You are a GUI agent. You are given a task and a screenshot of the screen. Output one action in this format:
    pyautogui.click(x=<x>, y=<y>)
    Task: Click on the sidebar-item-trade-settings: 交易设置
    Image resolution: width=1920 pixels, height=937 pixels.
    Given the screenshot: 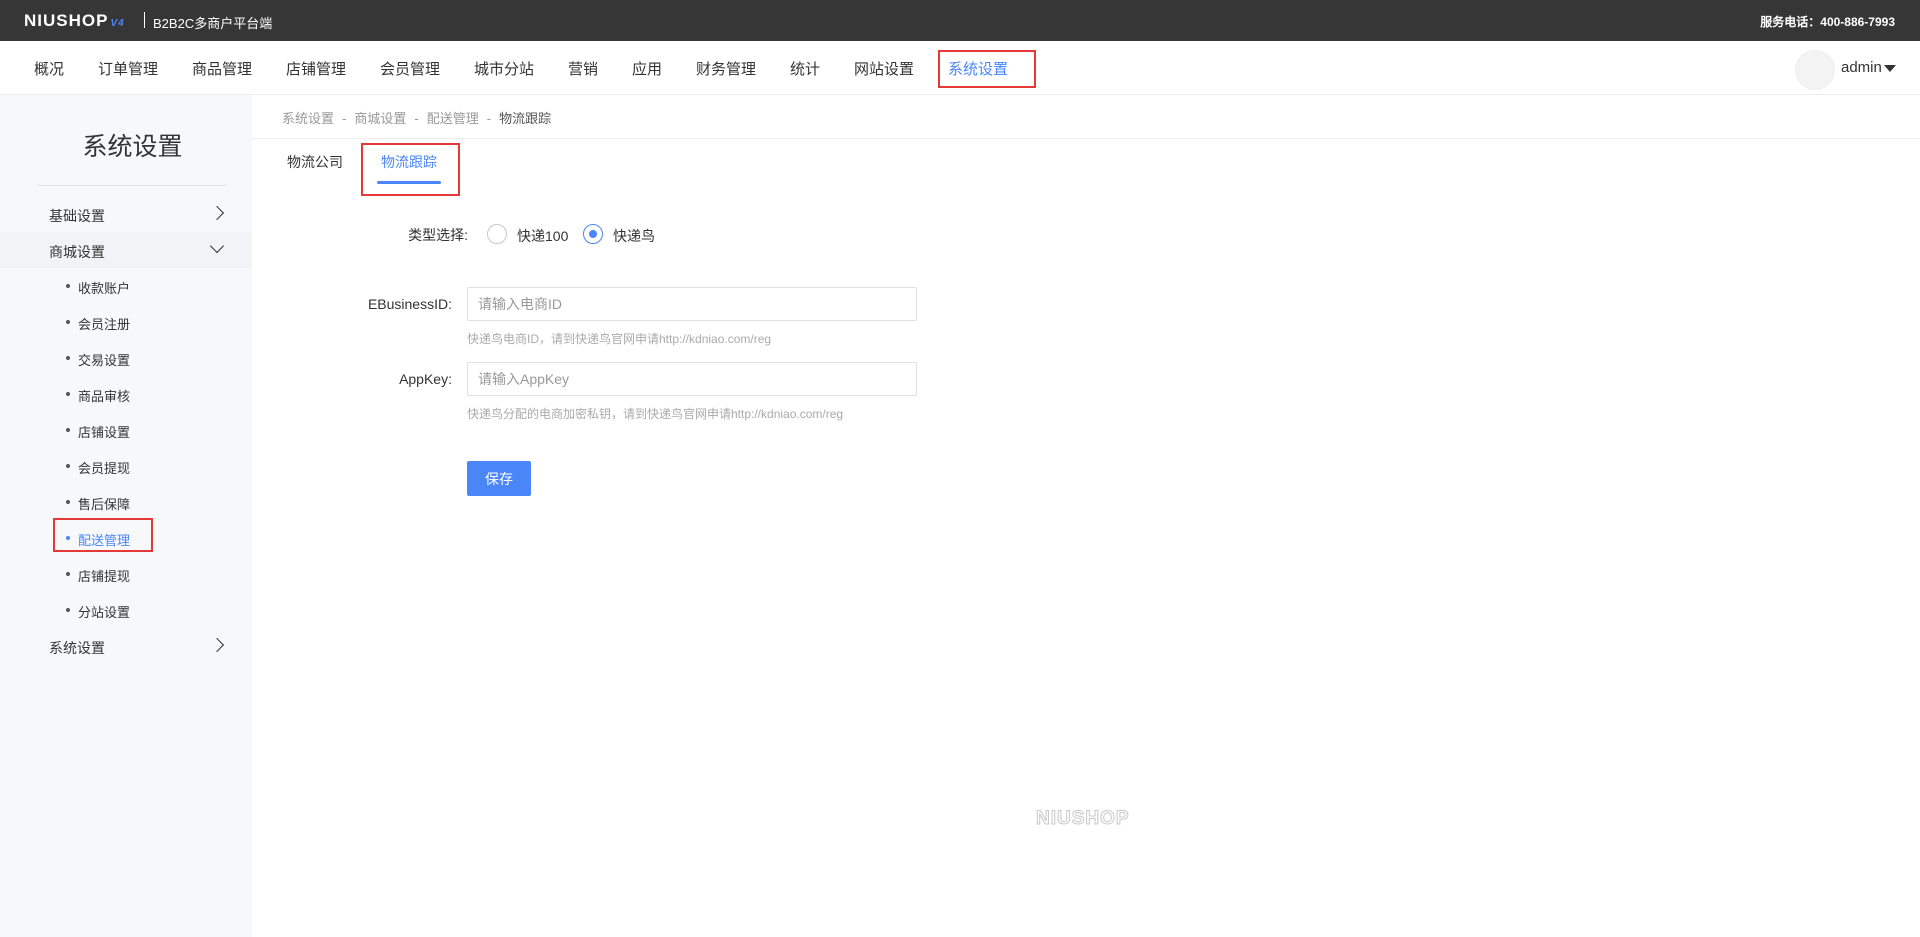 What is the action you would take?
    pyautogui.click(x=126, y=358)
    